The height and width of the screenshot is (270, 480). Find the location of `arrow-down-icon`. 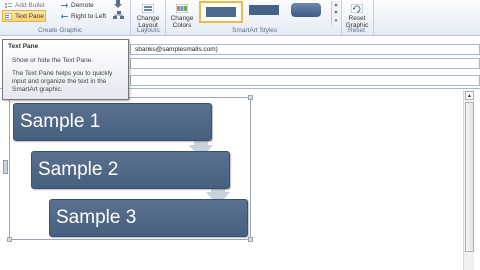

arrow-down-icon is located at coordinates (118, 5).